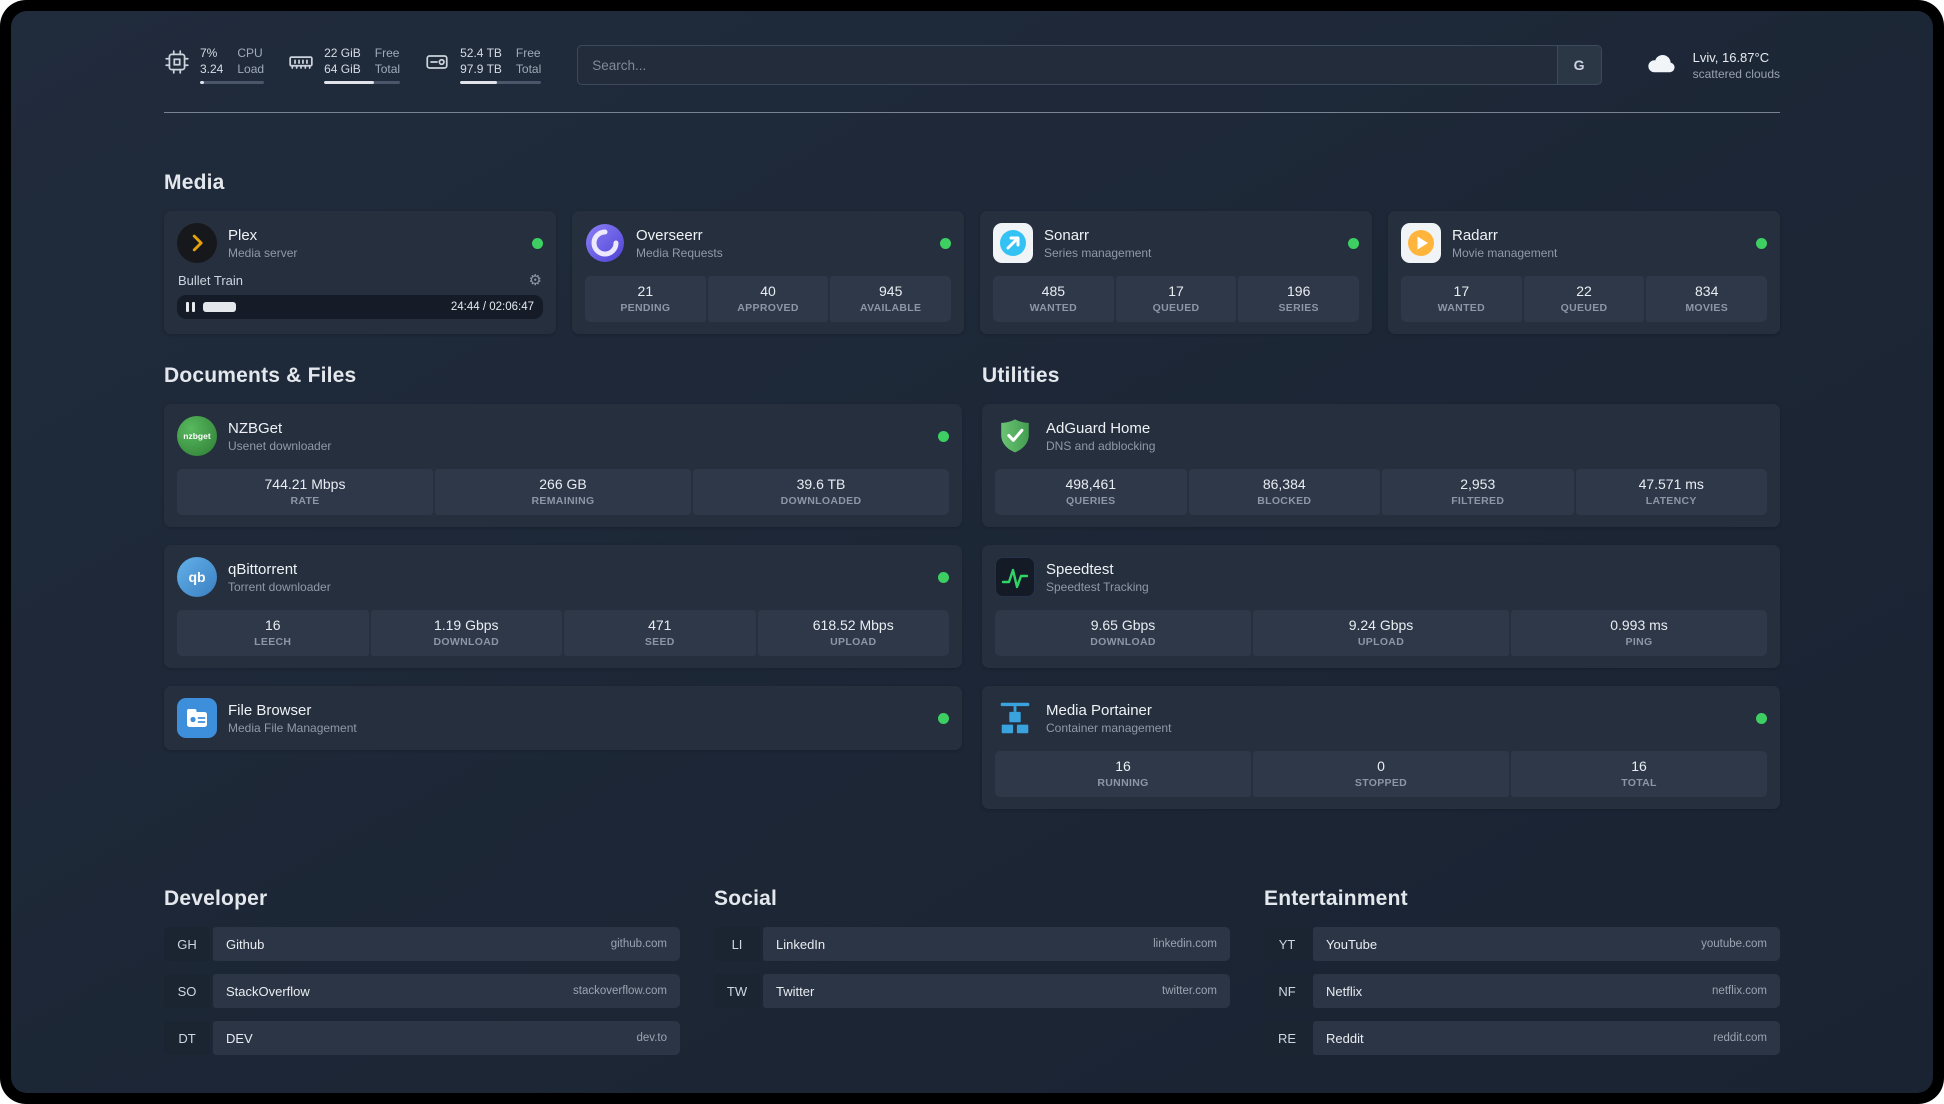 The height and width of the screenshot is (1104, 1944). I want to click on service-desc: Torrent downloader, so click(279, 586).